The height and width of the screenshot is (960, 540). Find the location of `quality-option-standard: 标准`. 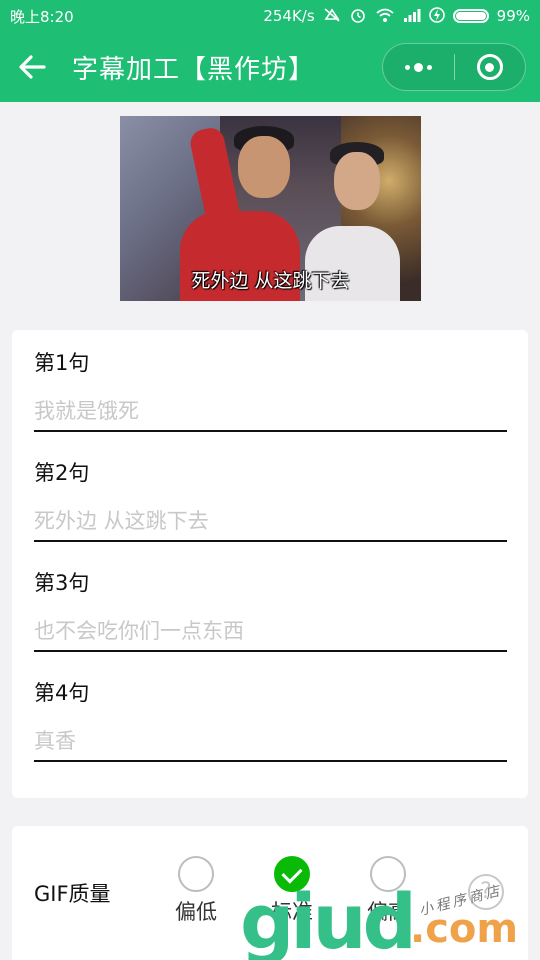

quality-option-standard: 标准 is located at coordinates (292, 891).